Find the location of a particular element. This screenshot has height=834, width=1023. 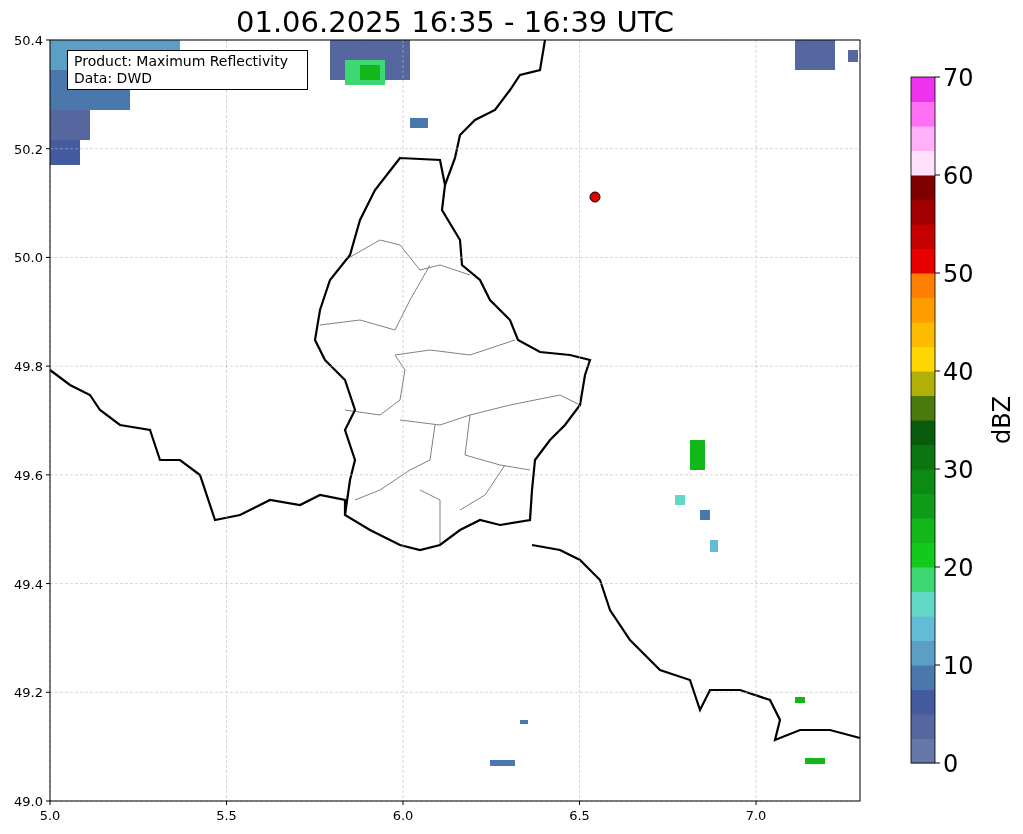

location-marker is located at coordinates (595, 197).